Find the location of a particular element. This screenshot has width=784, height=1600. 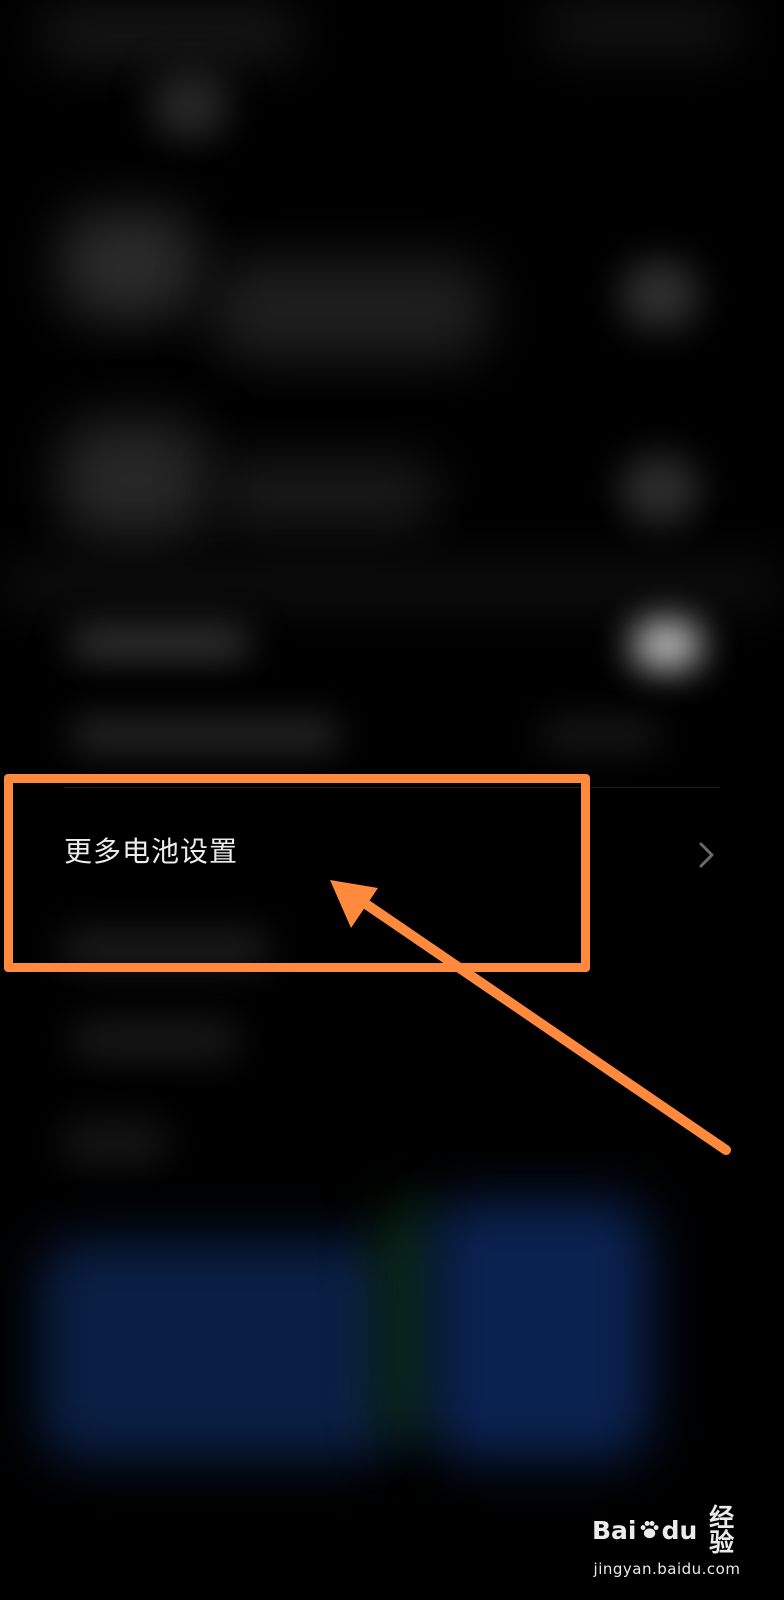

watermark-url: jingyan.baidu.com is located at coordinates (667, 1569).